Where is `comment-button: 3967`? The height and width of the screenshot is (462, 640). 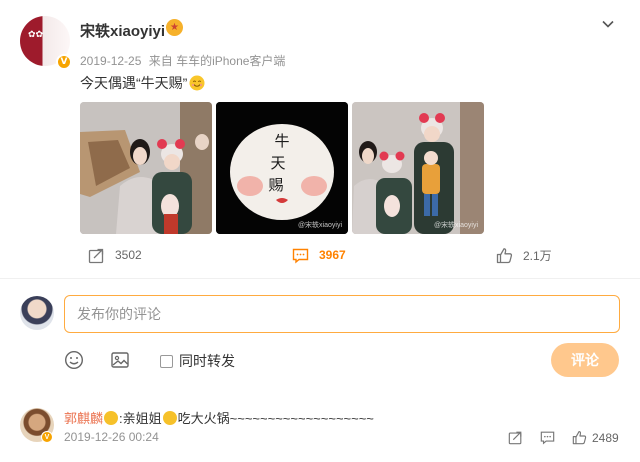
comment-button: 3967 is located at coordinates (319, 255).